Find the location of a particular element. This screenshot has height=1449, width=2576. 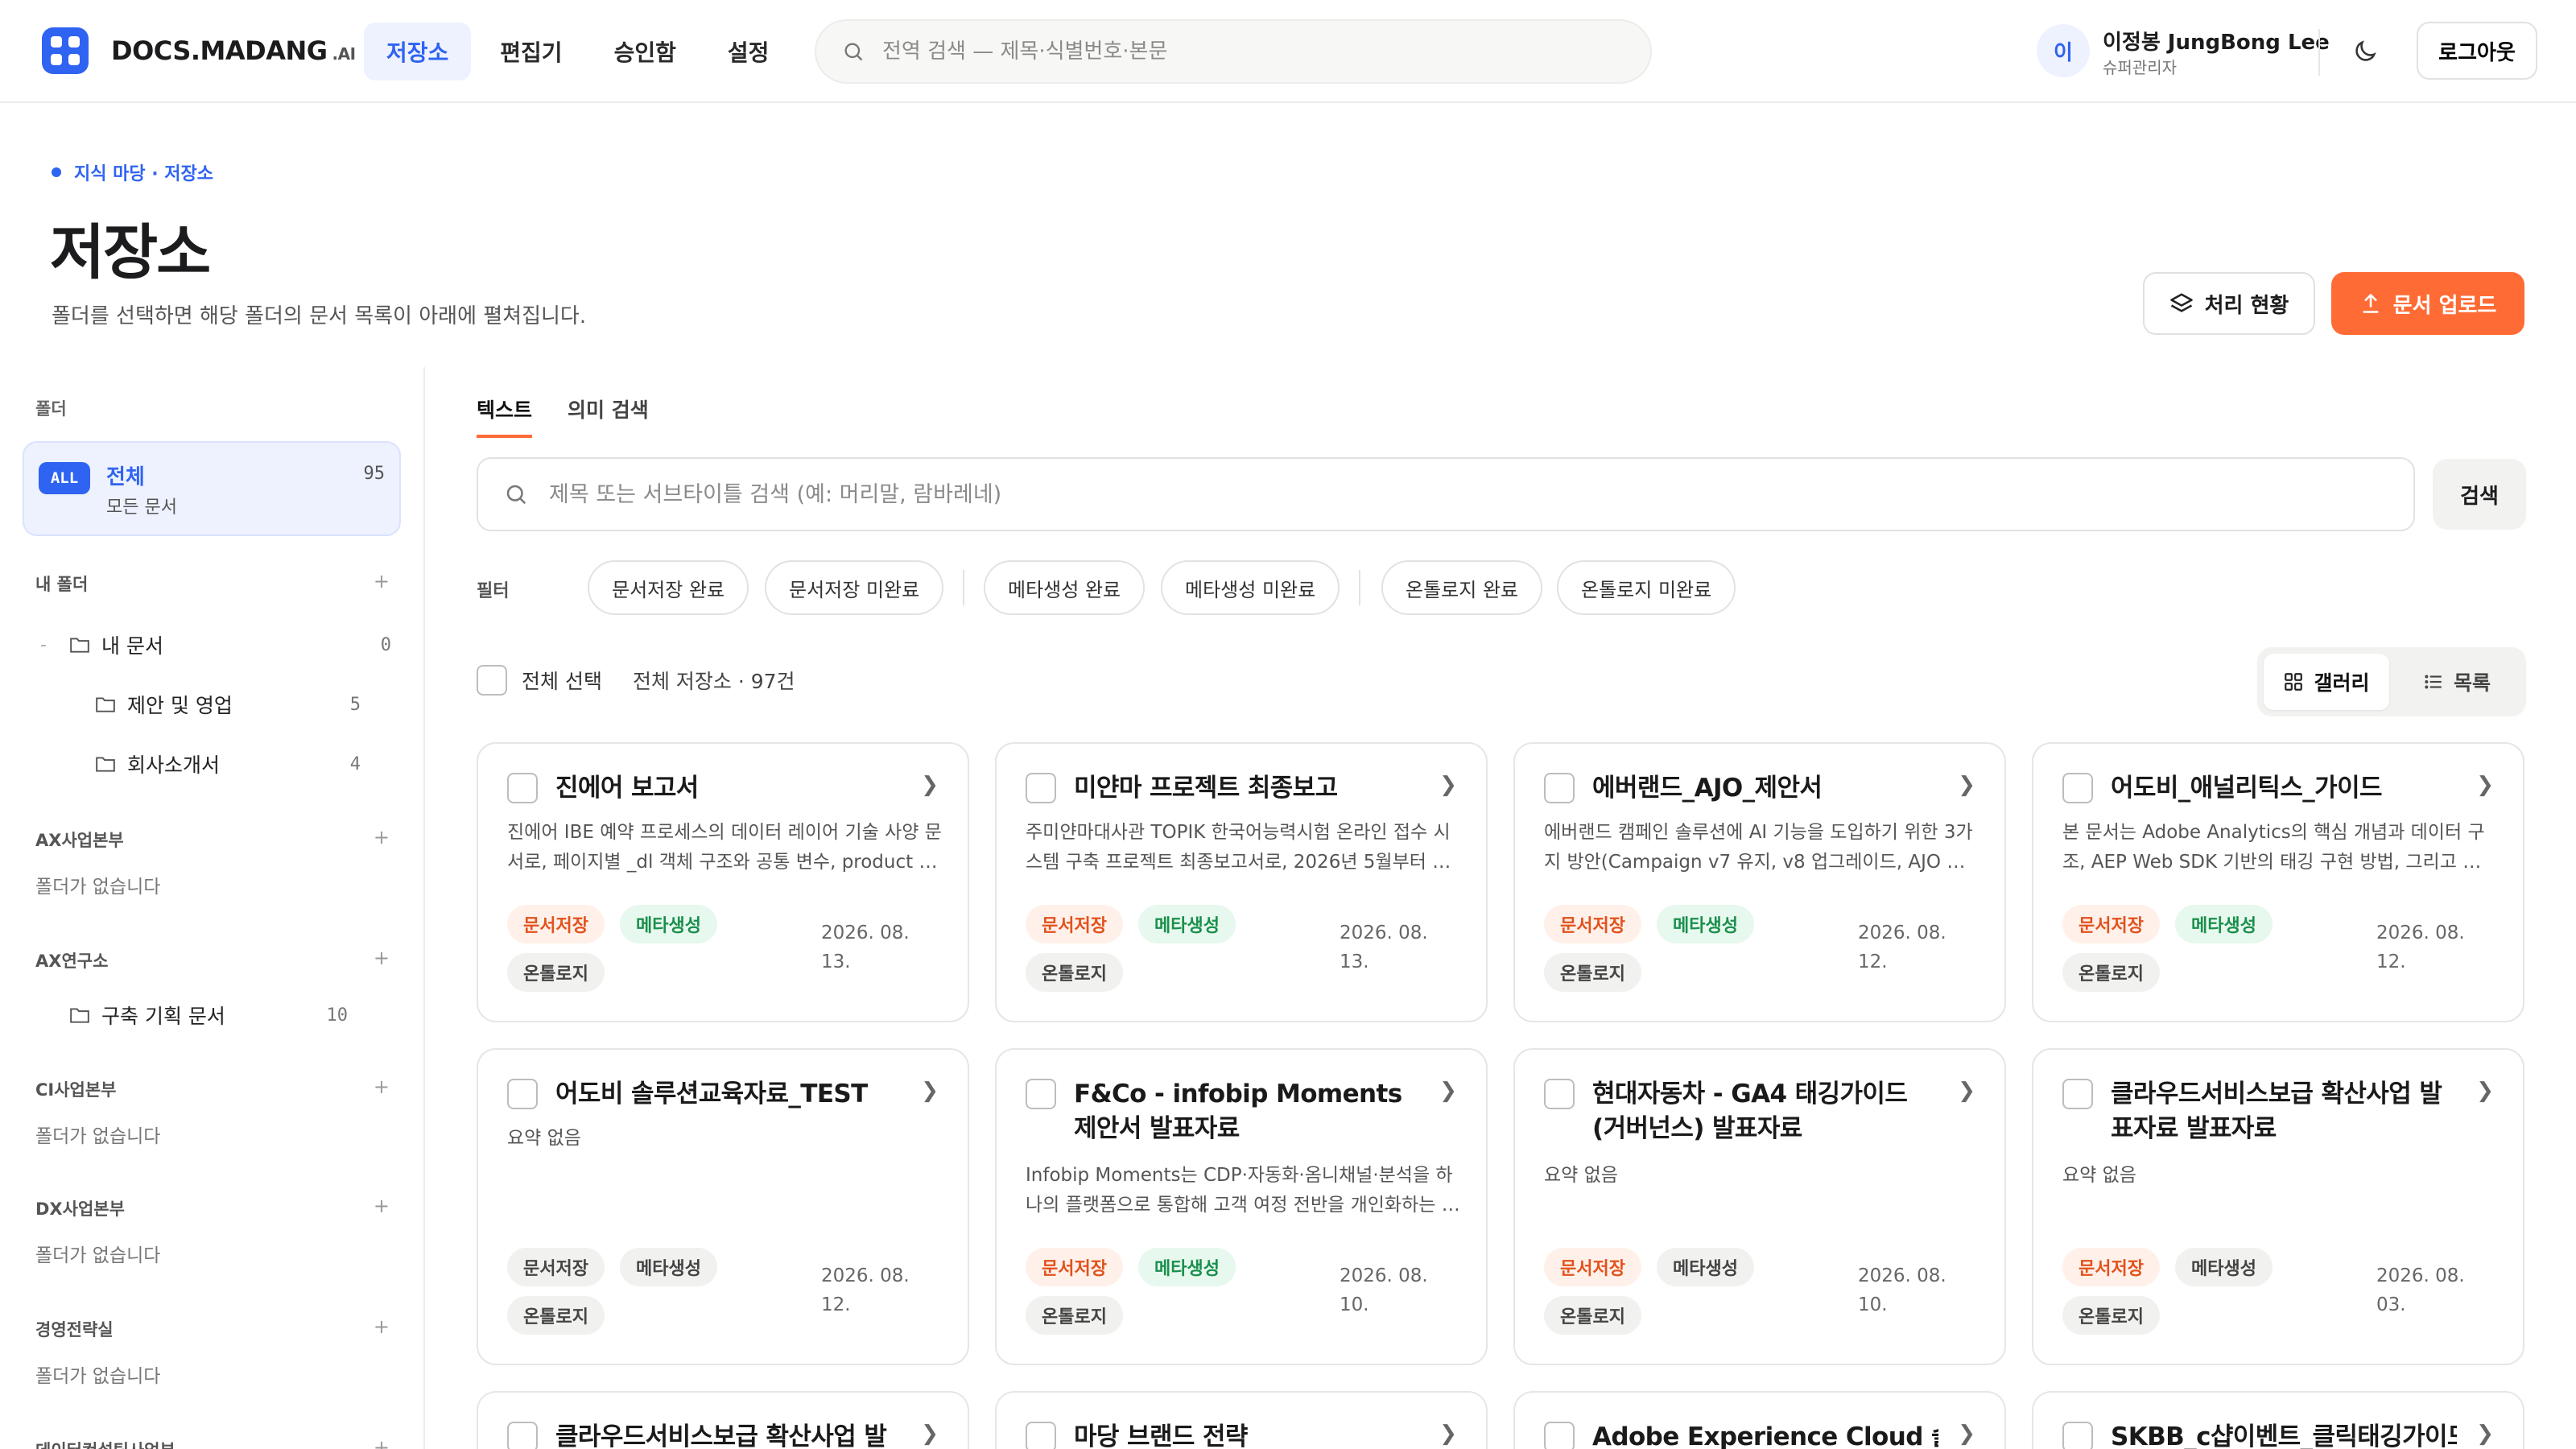

global-search-input is located at coordinates (1244, 51).